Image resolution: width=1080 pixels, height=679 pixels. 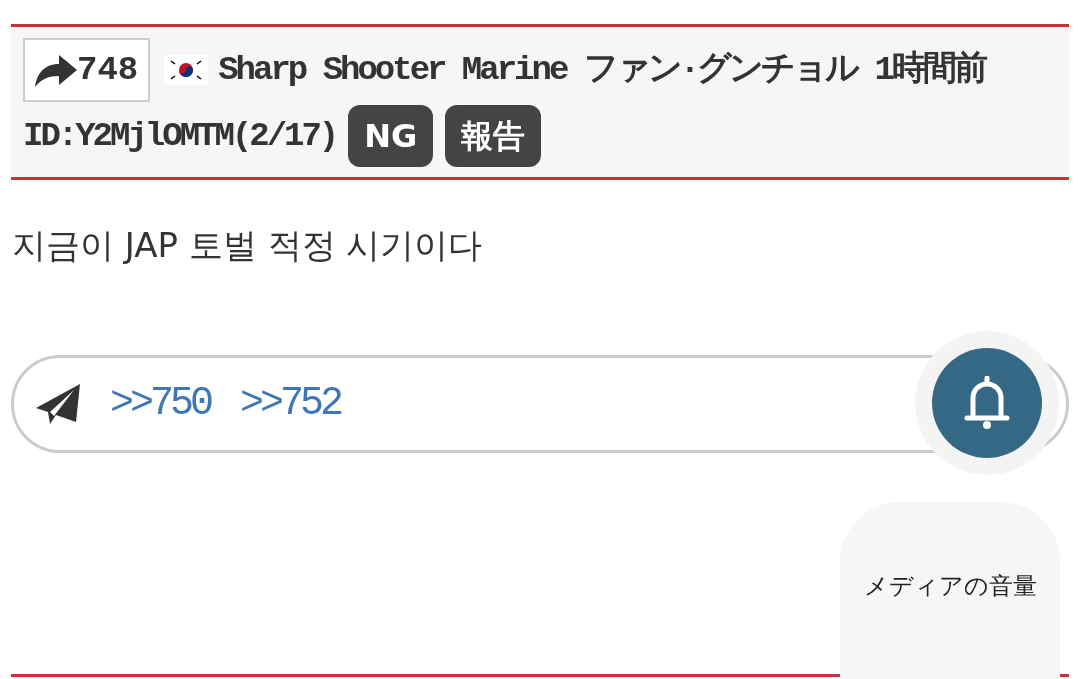 I want to click on paper-plane-icon, so click(x=58, y=404).